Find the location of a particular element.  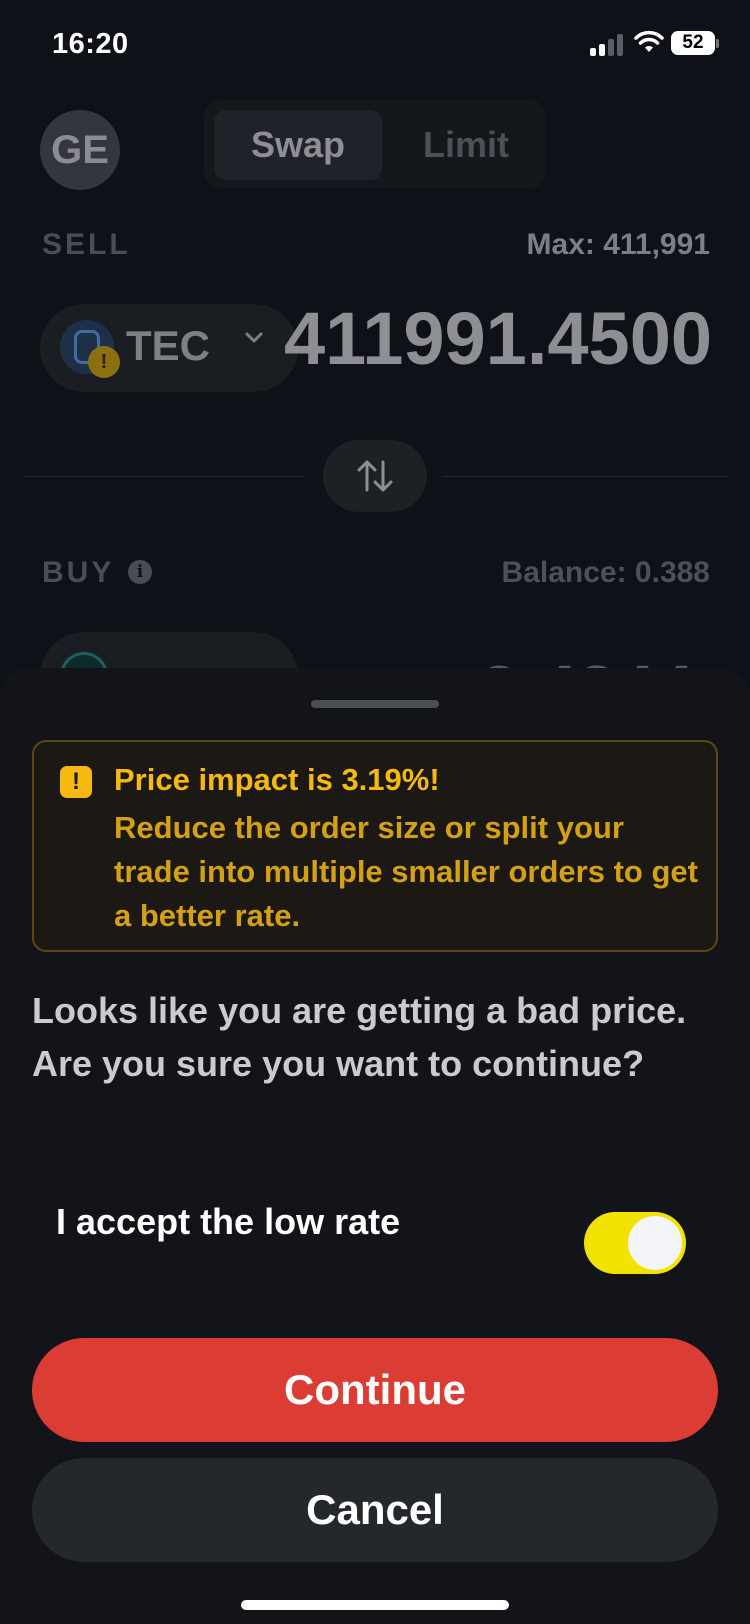

mode-tabs: Swap Limit is located at coordinates (375, 144).